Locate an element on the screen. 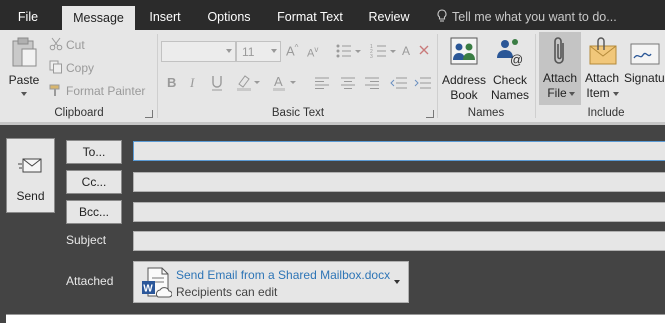  address-book-button: Address Book is located at coordinates (464, 68).